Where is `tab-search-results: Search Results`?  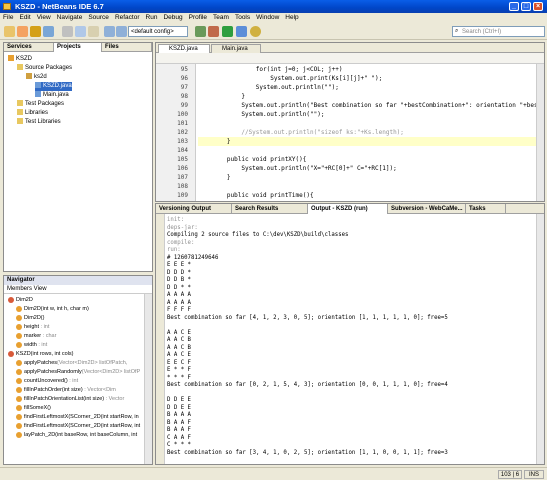
tab-search-results: Search Results is located at coordinates (270, 209).